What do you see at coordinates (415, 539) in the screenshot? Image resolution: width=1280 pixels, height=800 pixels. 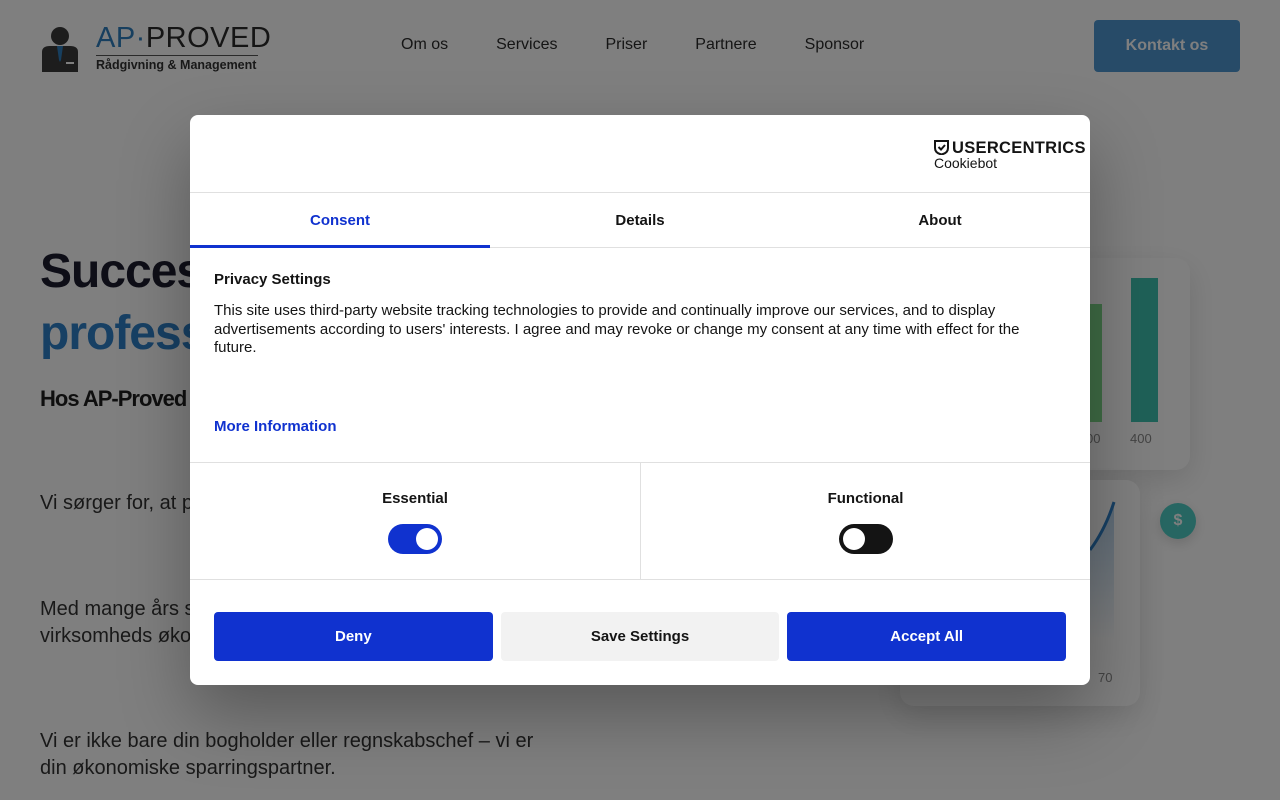 I see `essential-toggle` at bounding box center [415, 539].